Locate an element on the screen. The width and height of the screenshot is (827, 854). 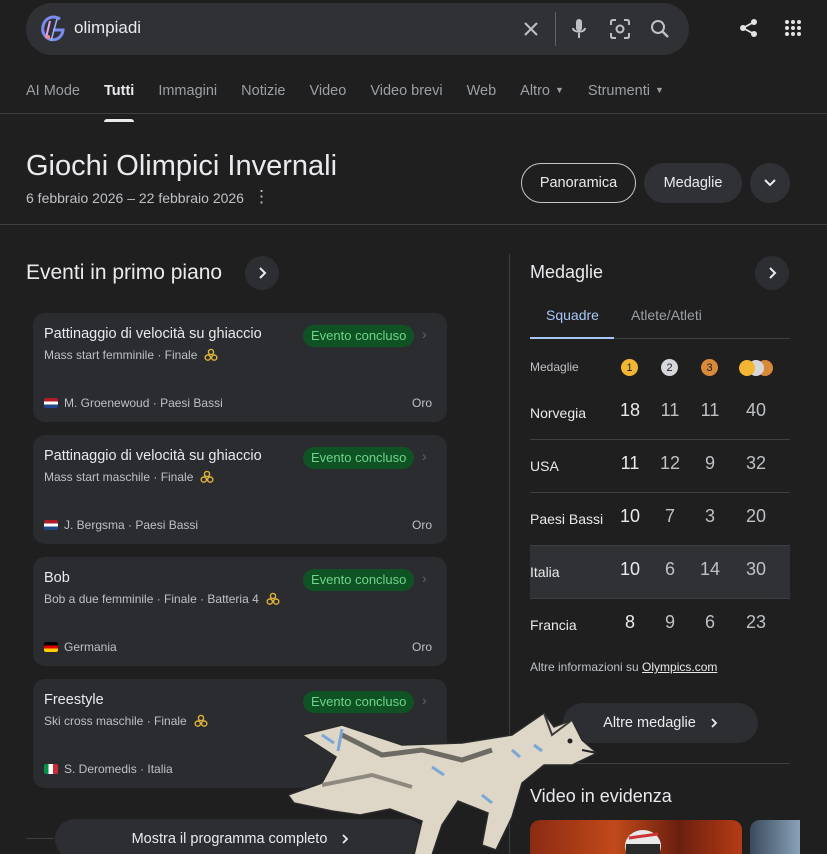
medal-row: Francia 8 9 6 23 is located at coordinates (660, 625).